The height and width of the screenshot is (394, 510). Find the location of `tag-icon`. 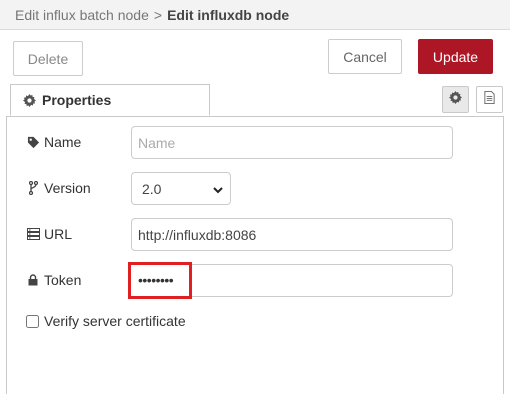

tag-icon is located at coordinates (33, 142).